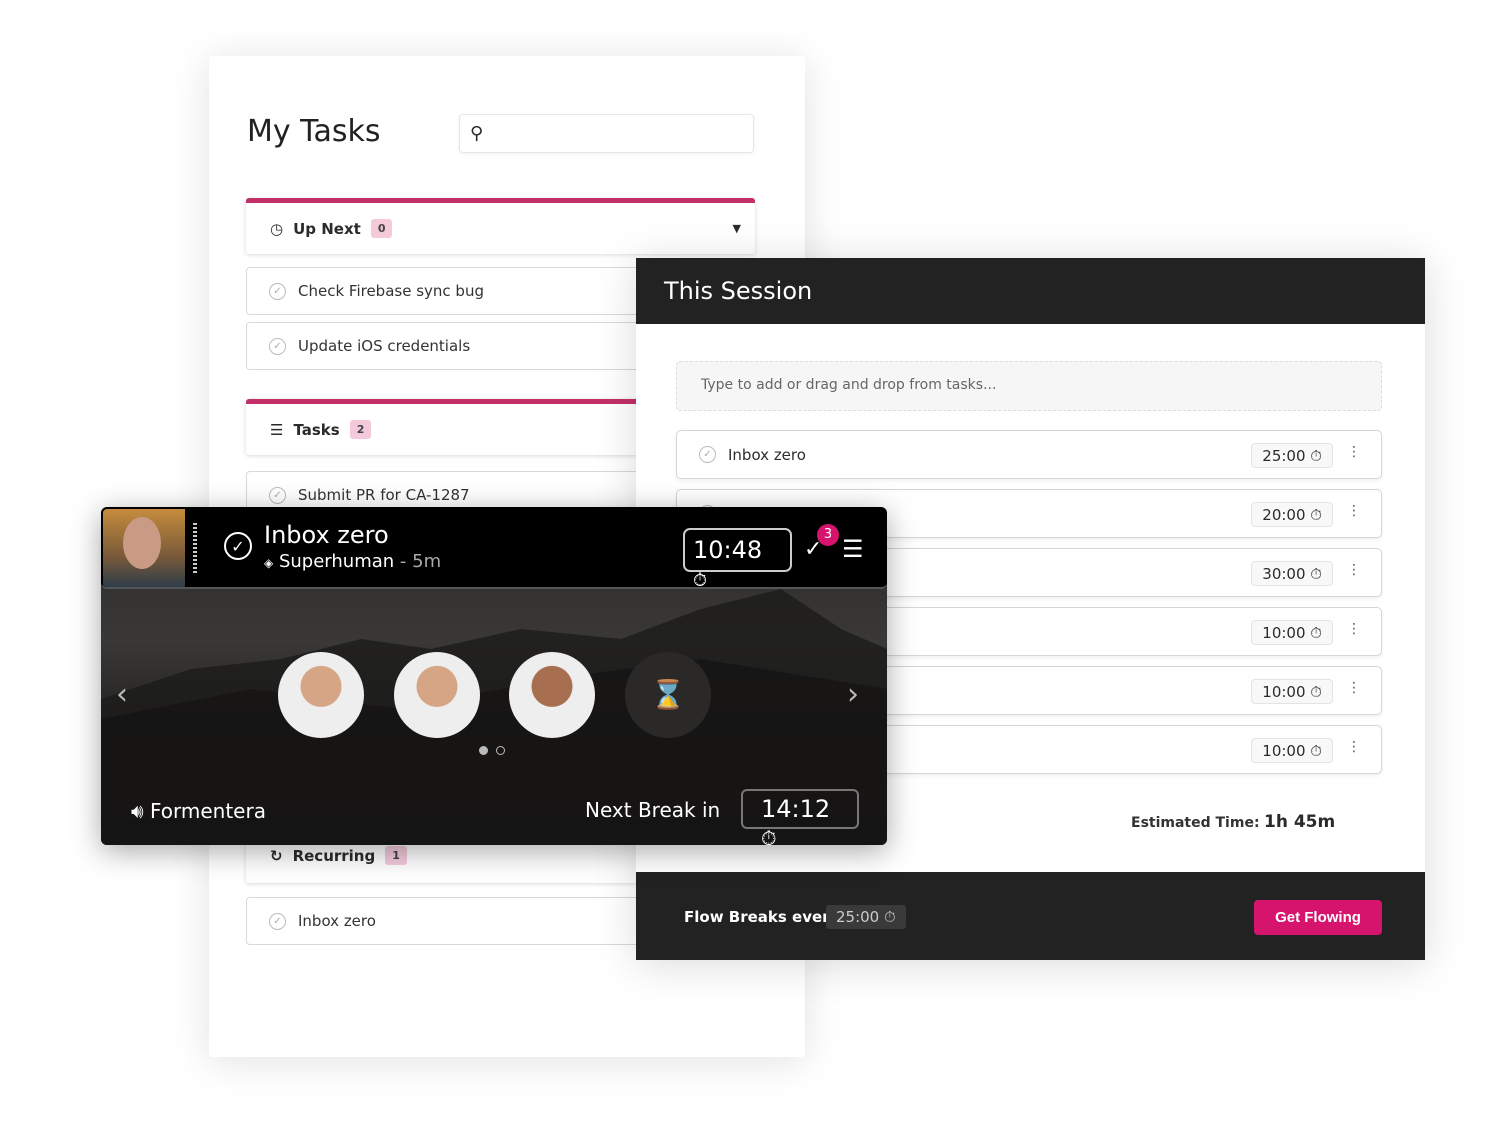  I want to click on get-flowing-button: Get Flowing, so click(1318, 917).